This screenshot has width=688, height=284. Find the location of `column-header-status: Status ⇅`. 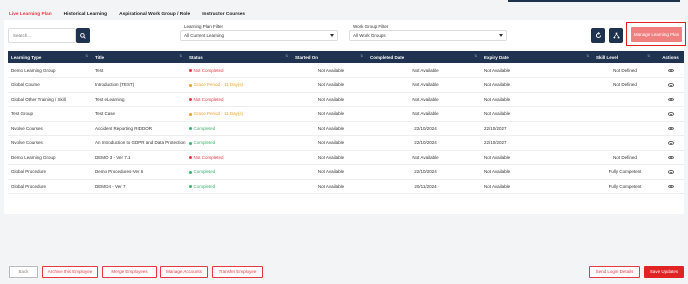

column-header-status: Status ⇅ is located at coordinates (239, 57).